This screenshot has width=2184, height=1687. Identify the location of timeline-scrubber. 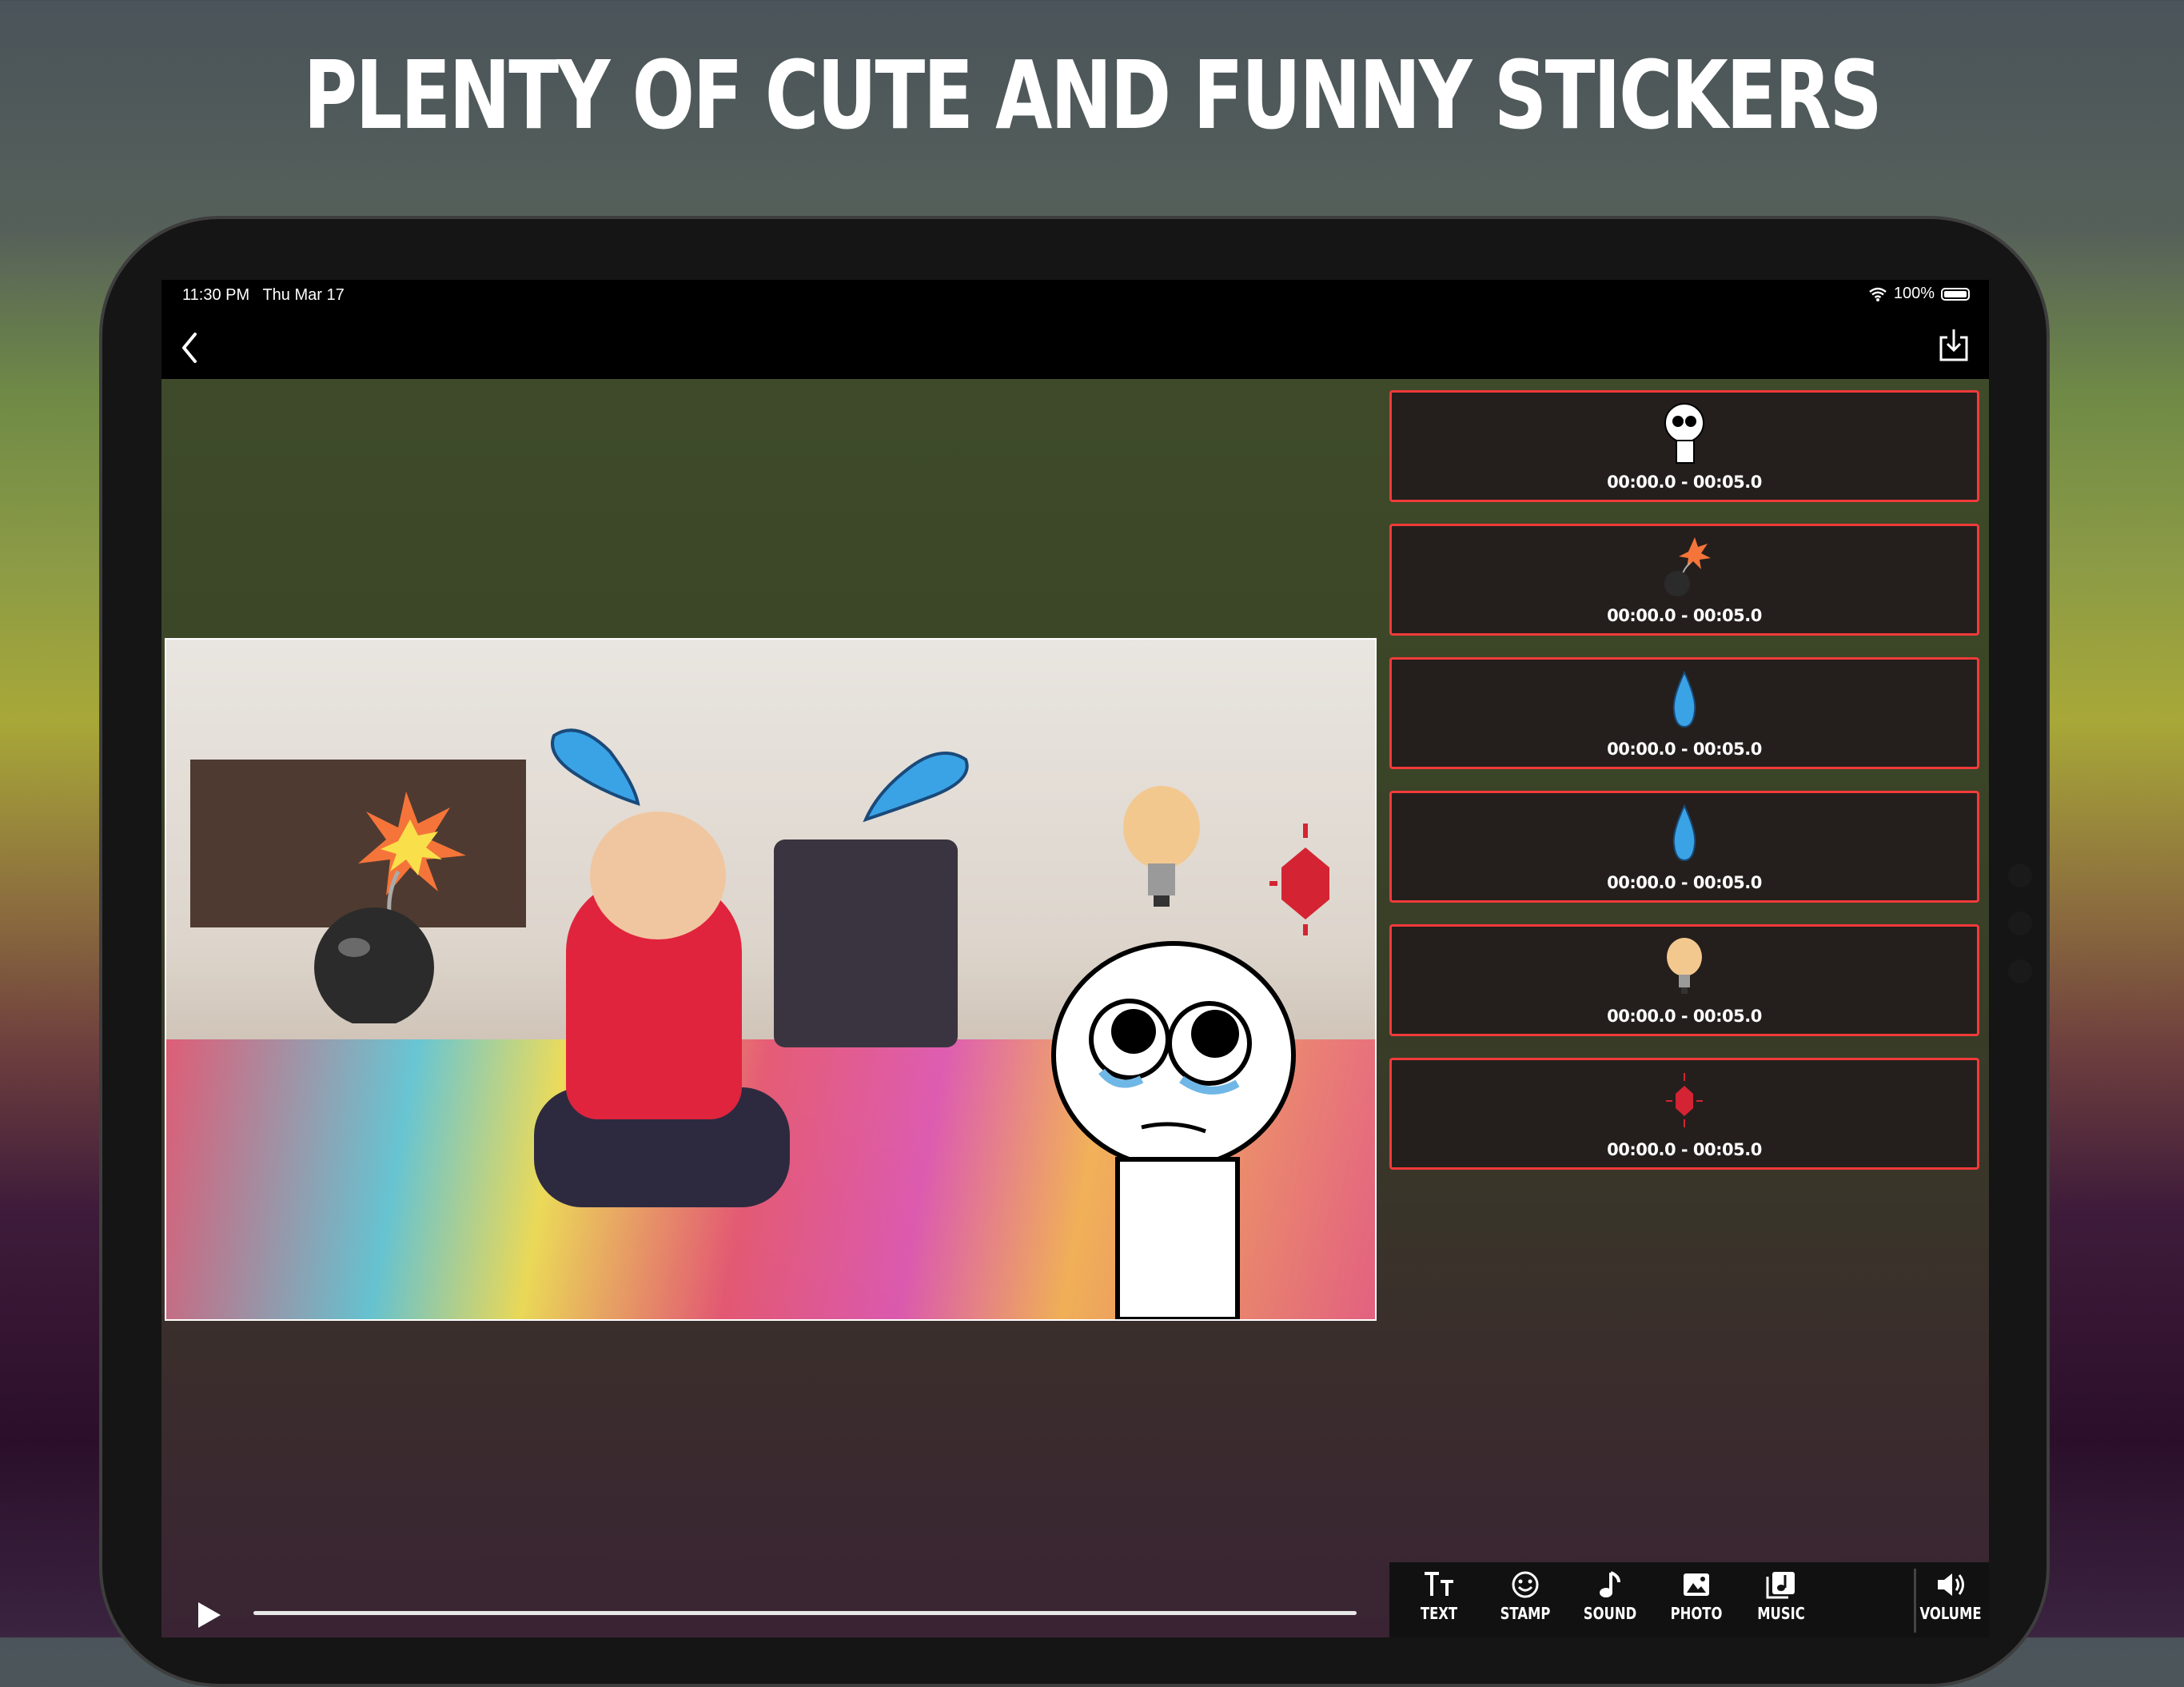
(805, 1613).